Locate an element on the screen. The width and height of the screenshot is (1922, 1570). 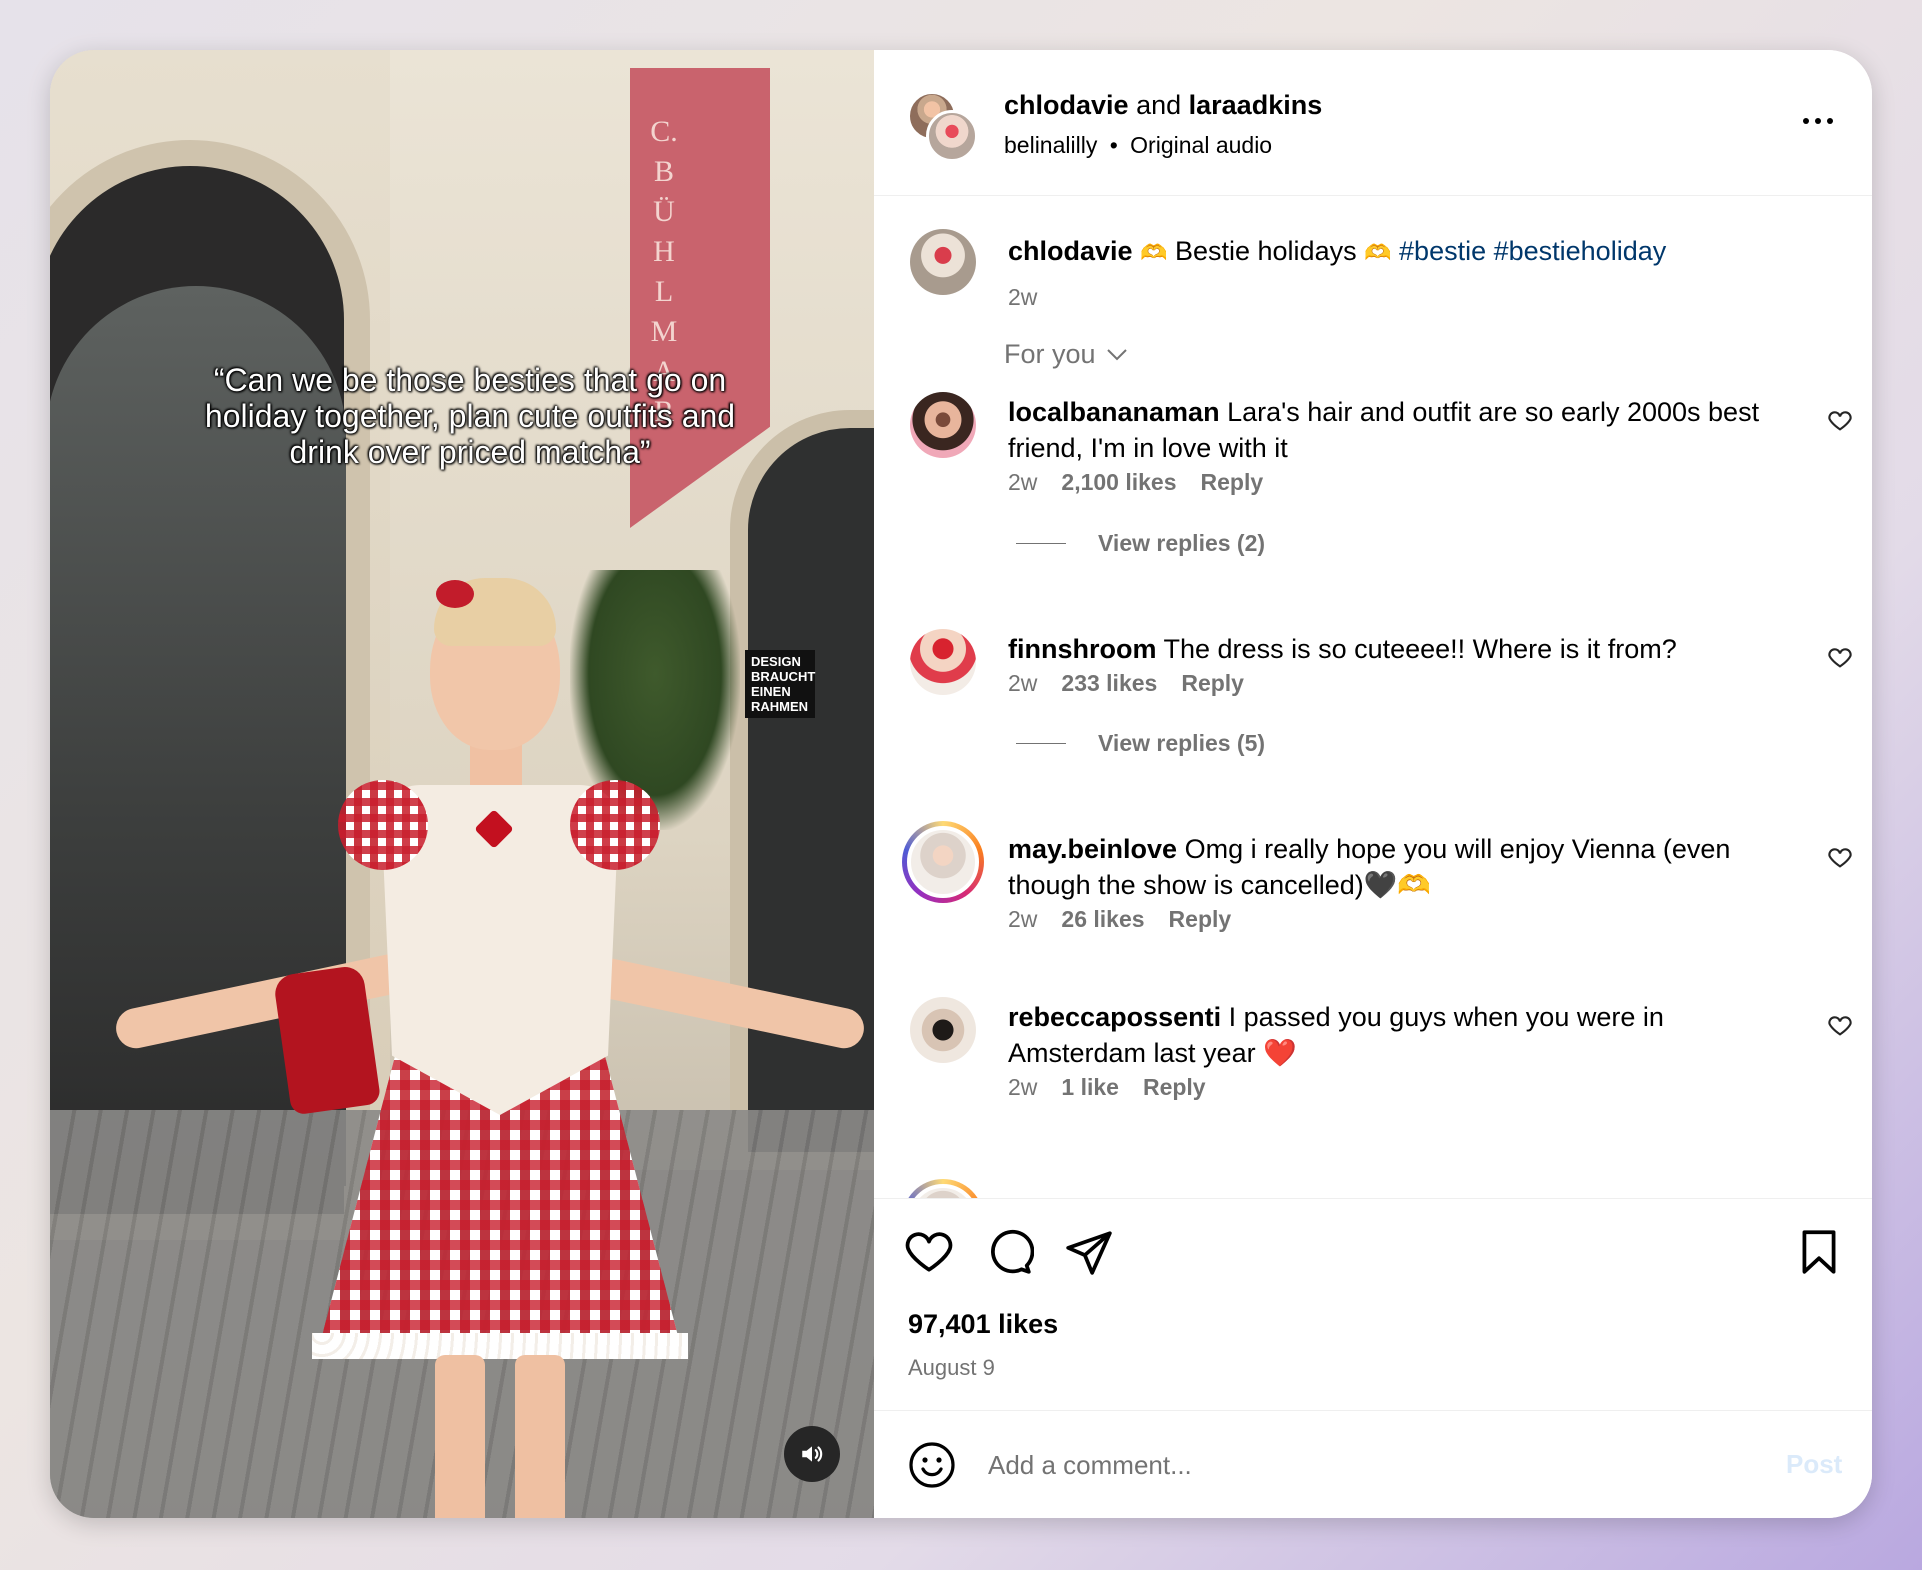
chevron-down-icon is located at coordinates (1116, 354).